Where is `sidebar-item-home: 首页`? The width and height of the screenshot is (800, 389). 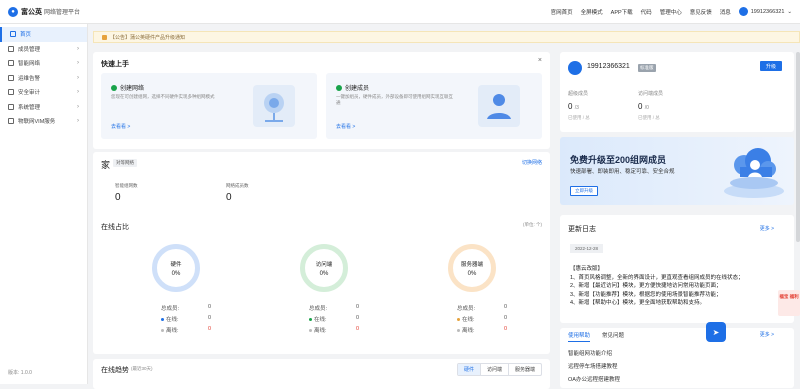 sidebar-item-home: 首页 is located at coordinates (43, 34).